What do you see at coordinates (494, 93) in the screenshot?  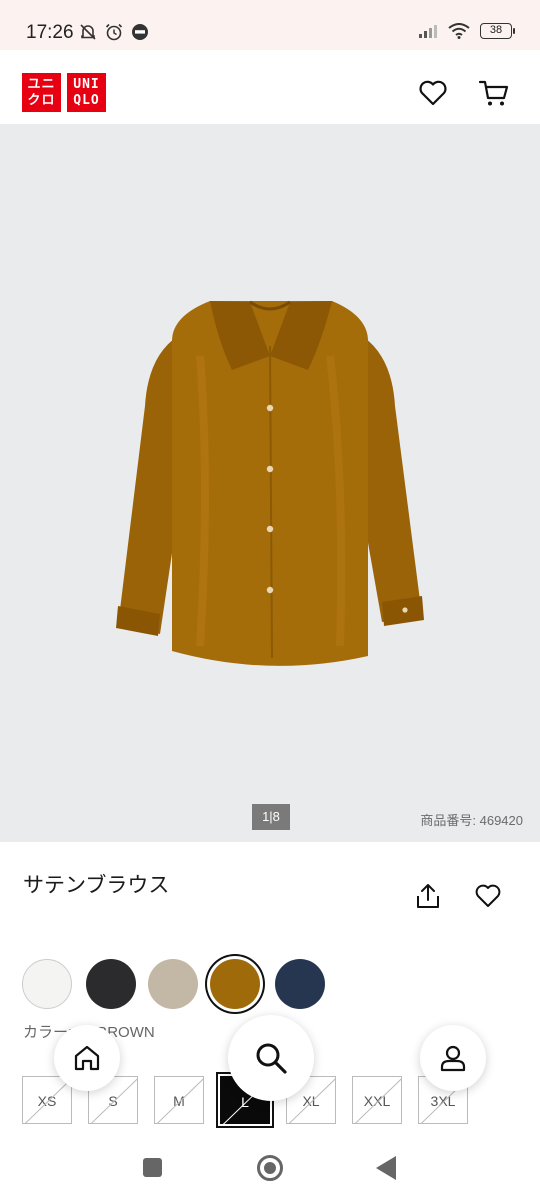 I see `cart-icon` at bounding box center [494, 93].